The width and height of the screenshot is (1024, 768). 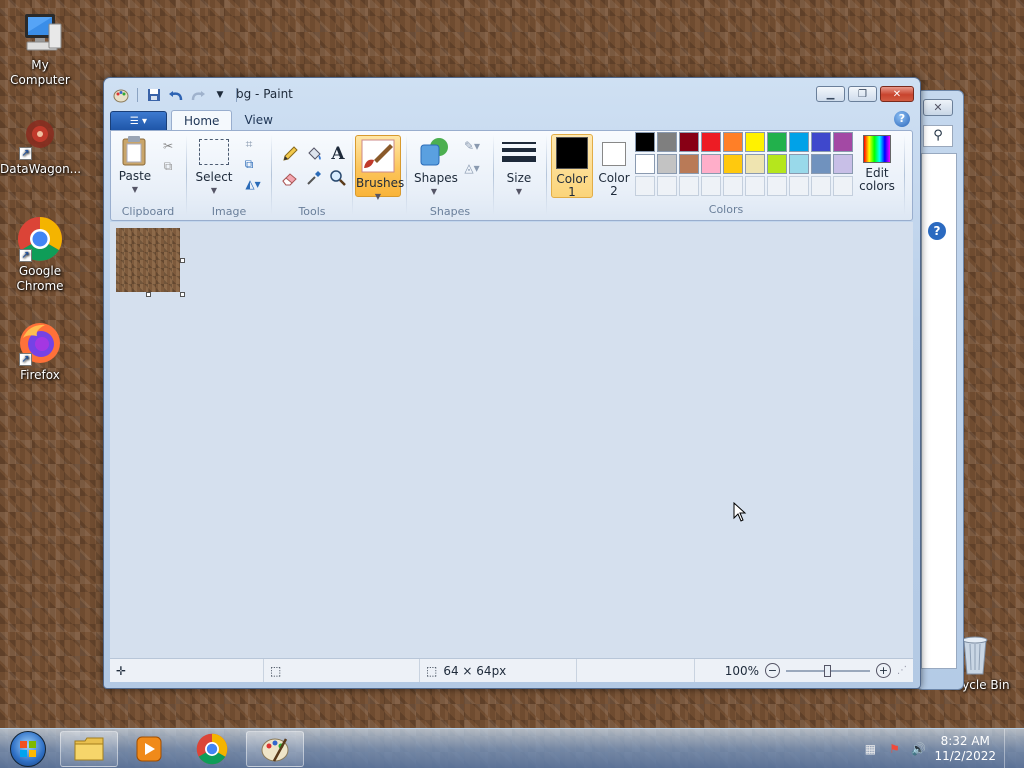 What do you see at coordinates (290, 178) in the screenshot?
I see `eraser-icon` at bounding box center [290, 178].